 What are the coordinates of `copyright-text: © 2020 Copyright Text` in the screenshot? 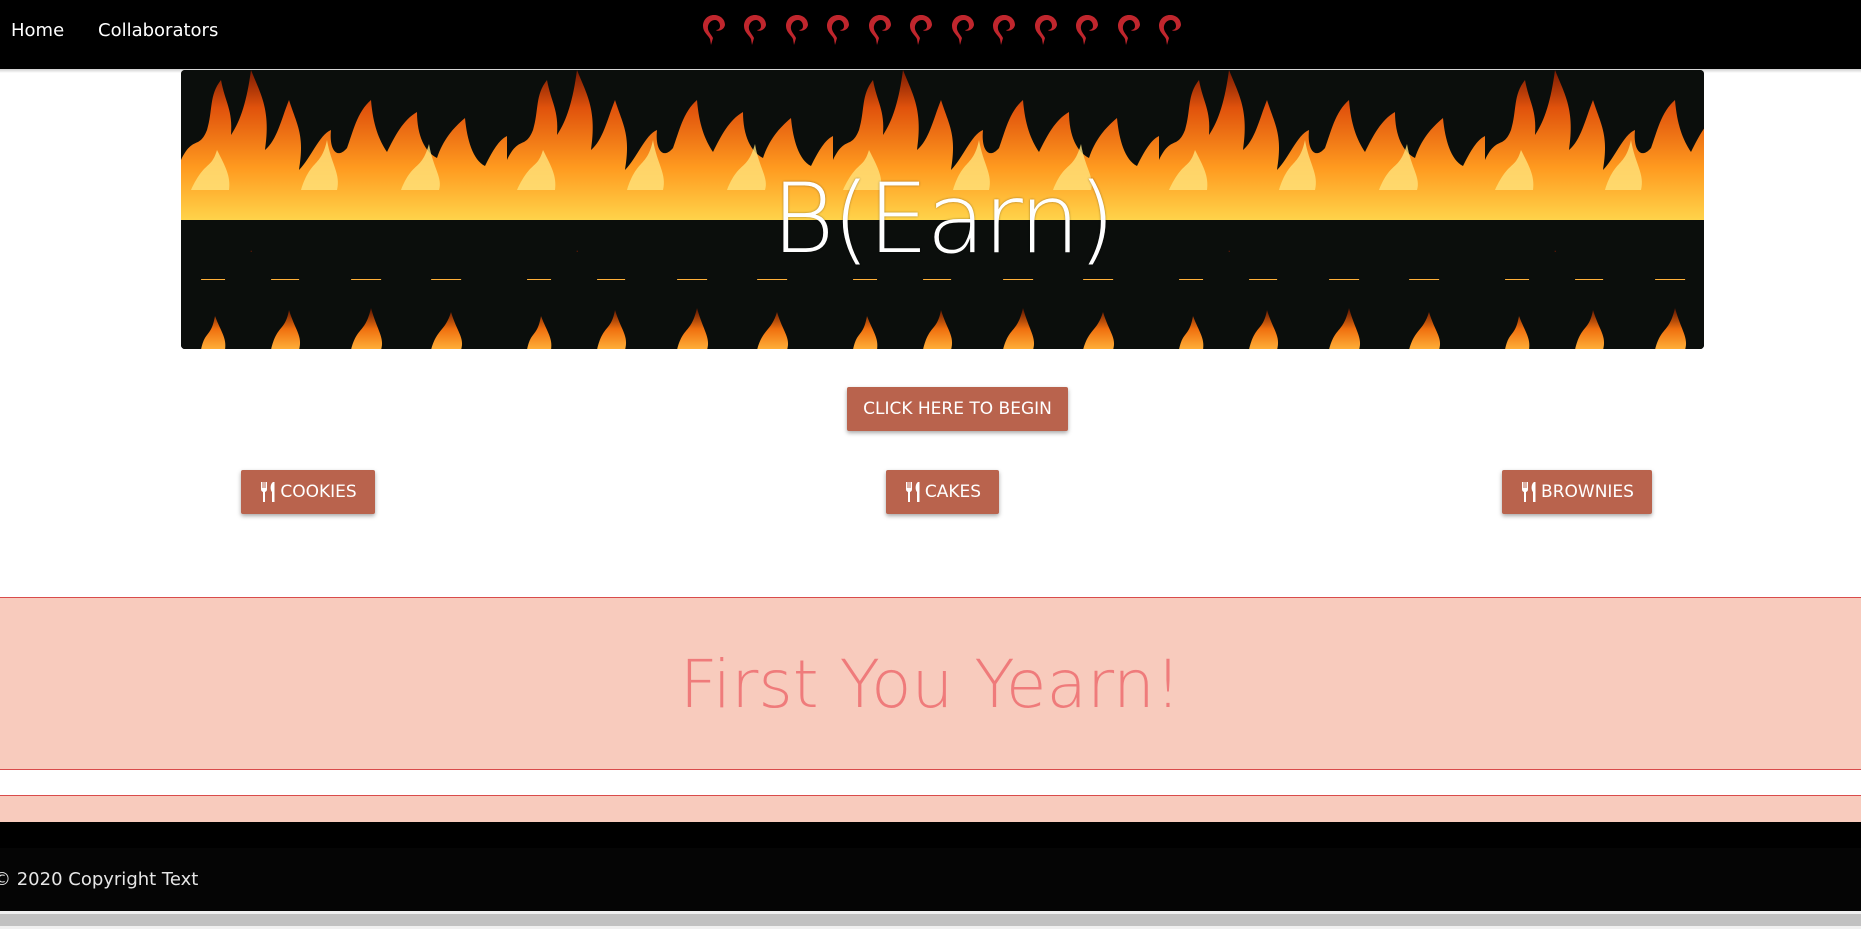 It's located at (99, 879).